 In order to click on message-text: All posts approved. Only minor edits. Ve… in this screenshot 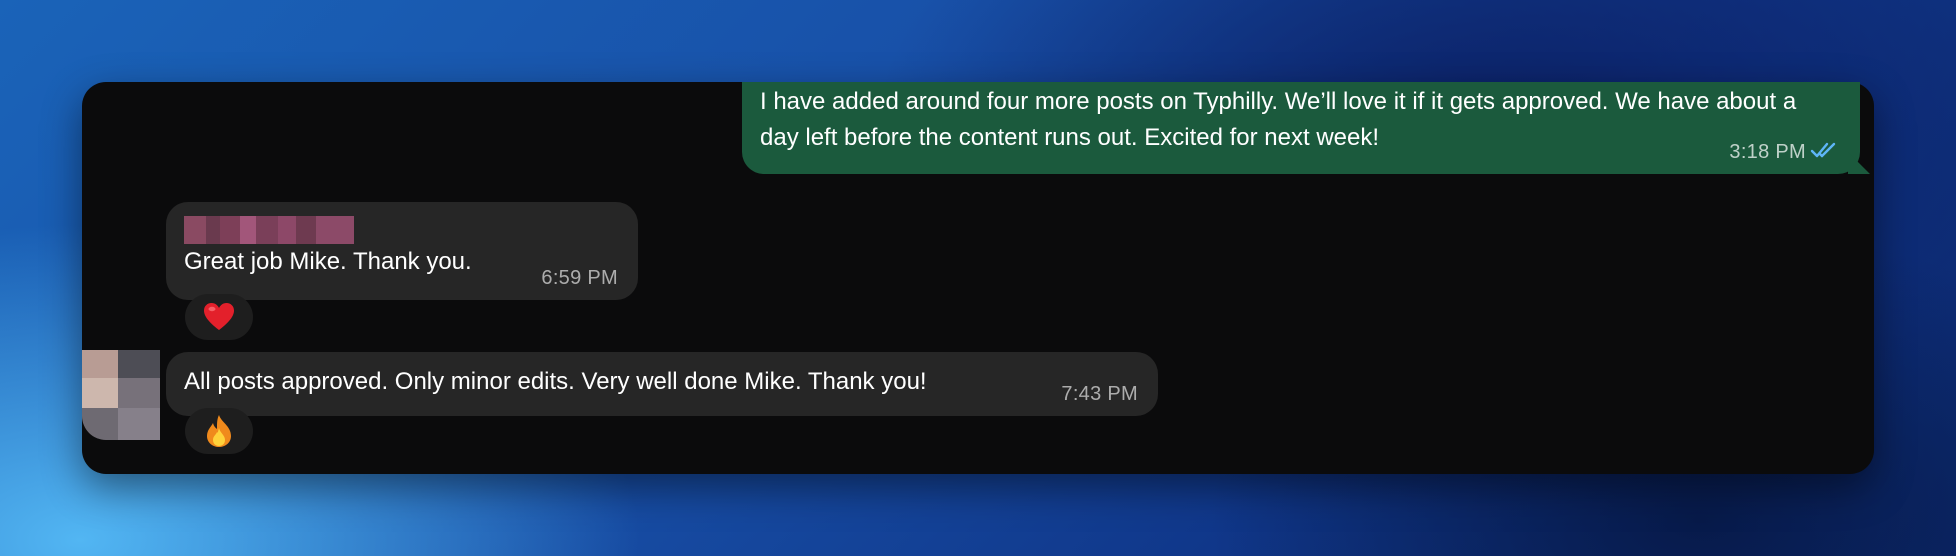, I will do `click(555, 381)`.